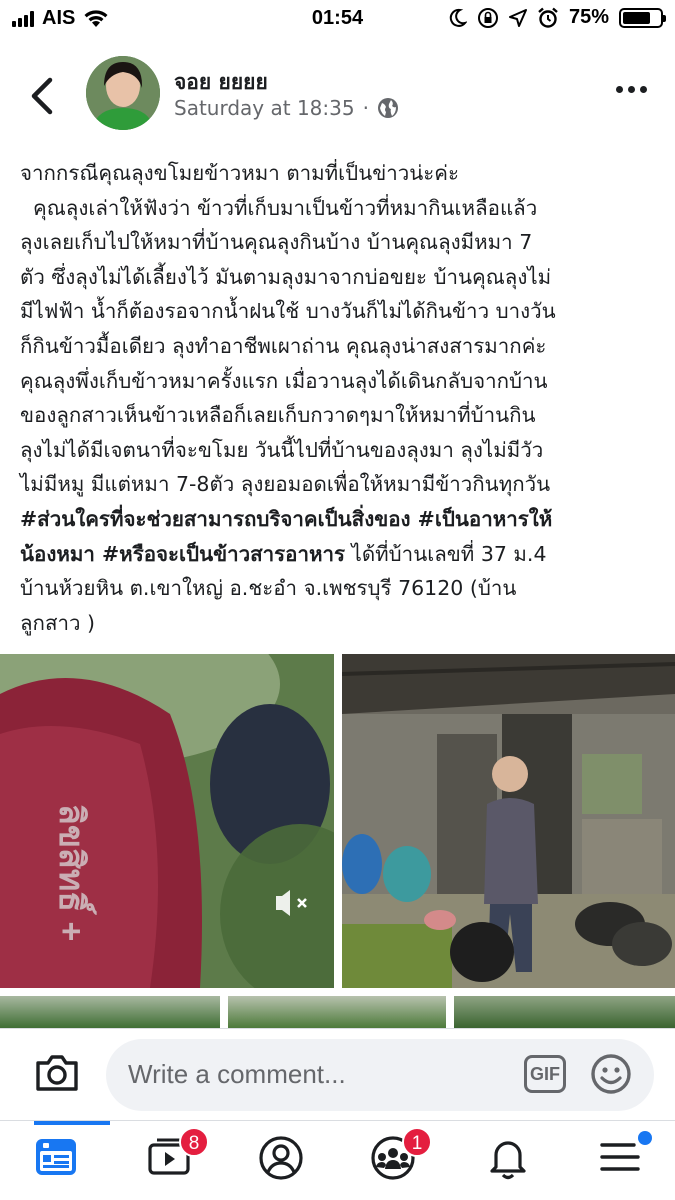 The width and height of the screenshot is (675, 1200). What do you see at coordinates (167, 821) in the screenshot?
I see `post-video: ลิขสิทธิ์ +` at bounding box center [167, 821].